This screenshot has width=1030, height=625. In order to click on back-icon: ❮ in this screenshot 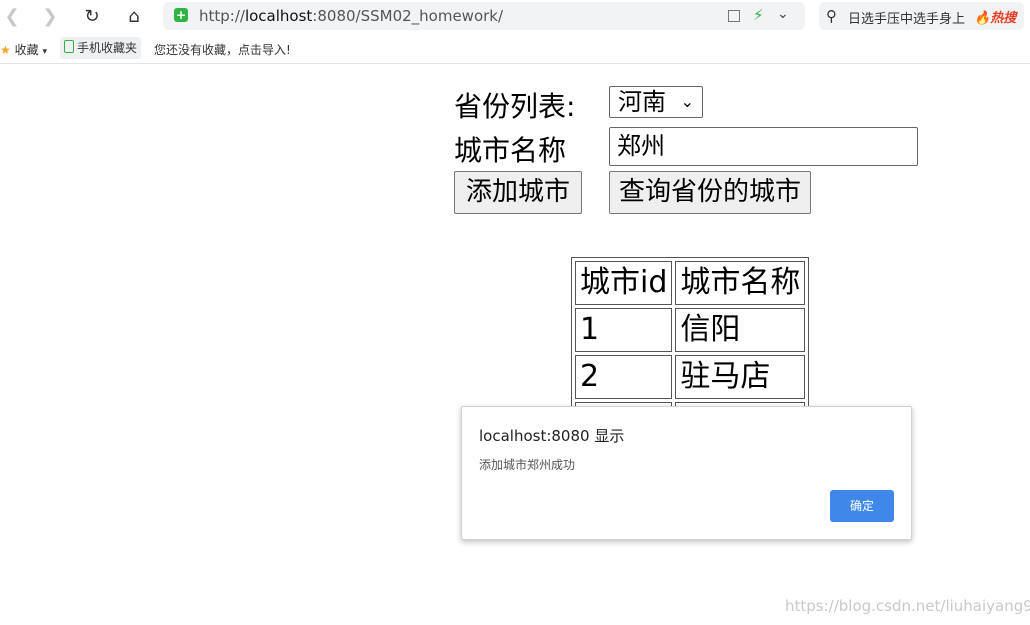, I will do `click(12, 16)`.